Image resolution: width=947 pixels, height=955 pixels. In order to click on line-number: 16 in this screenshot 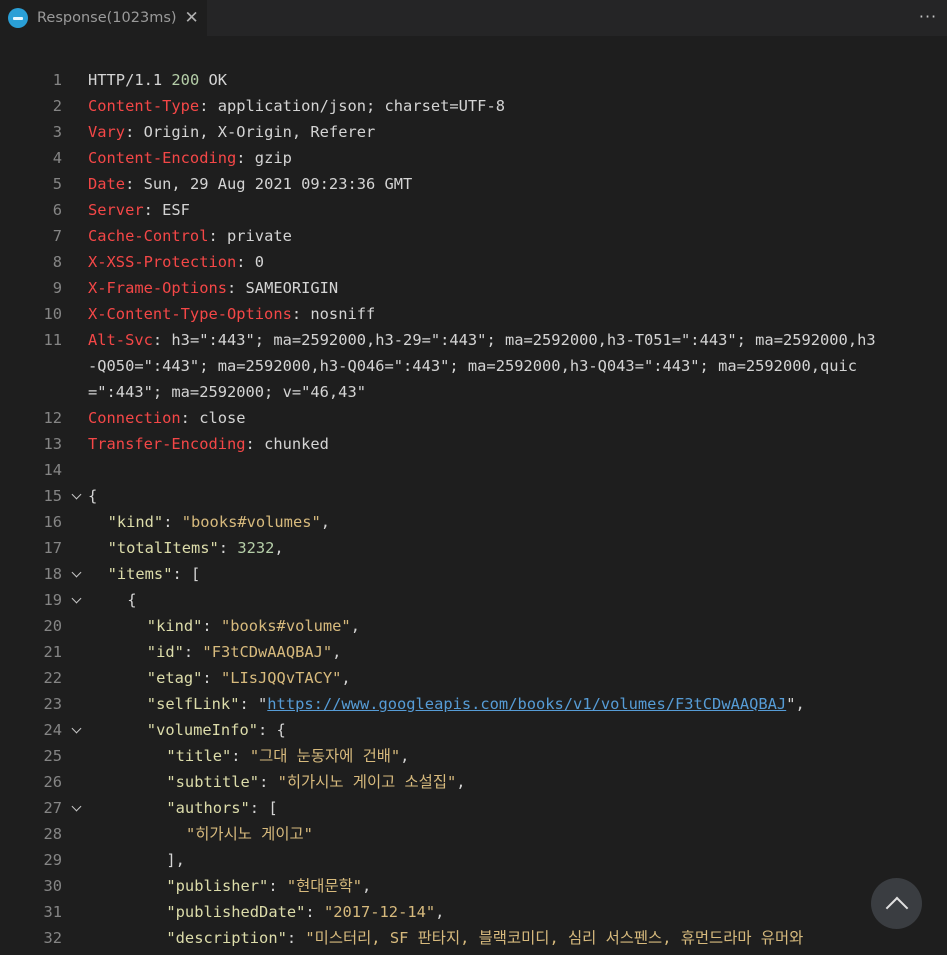, I will do `click(52, 522)`.